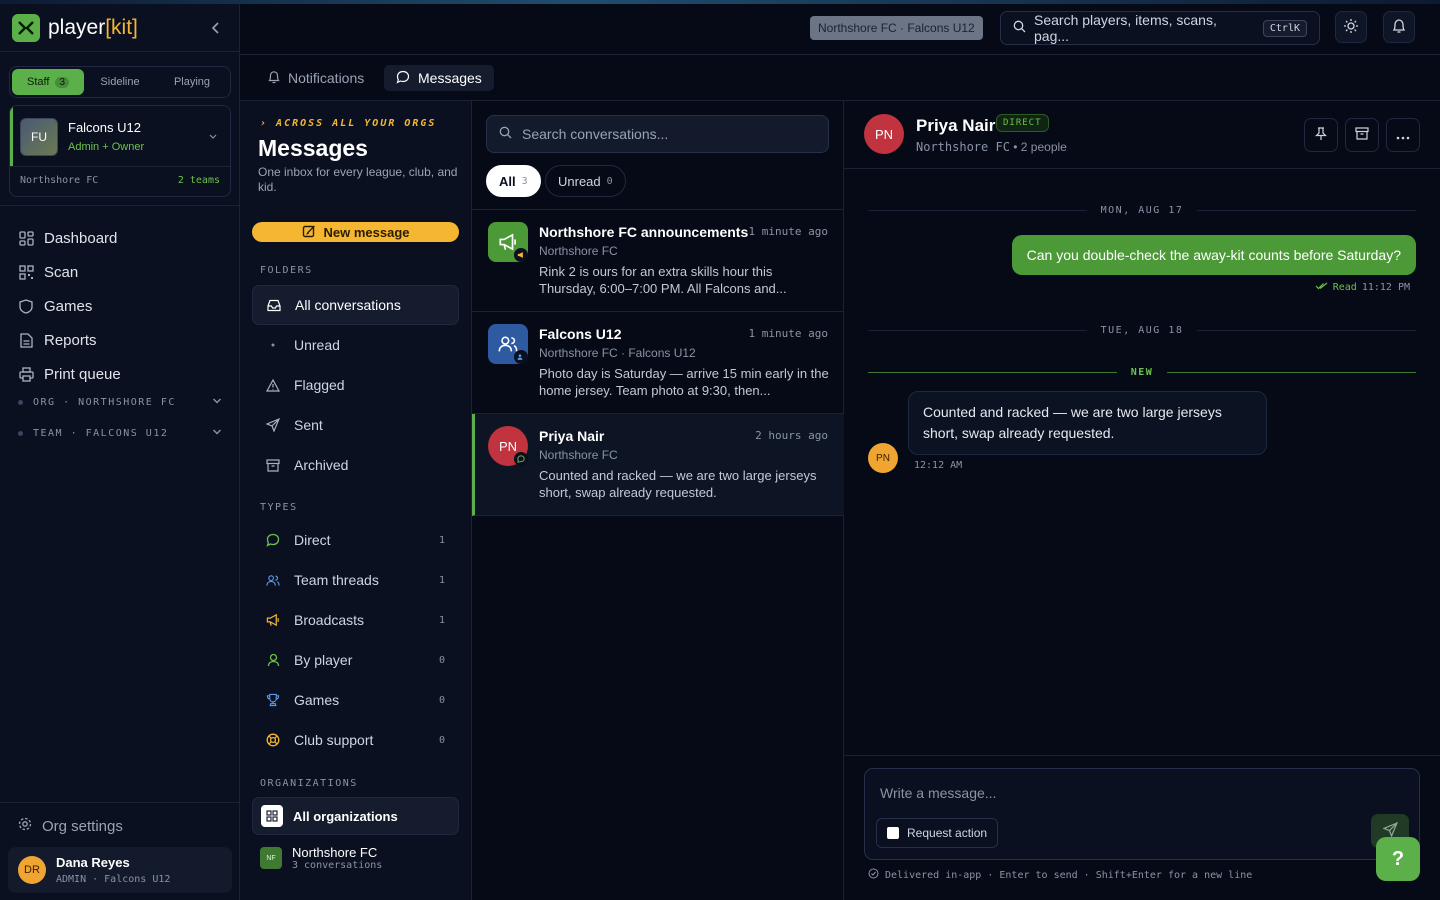 The width and height of the screenshot is (1440, 900). I want to click on pin-button, so click(1321, 135).